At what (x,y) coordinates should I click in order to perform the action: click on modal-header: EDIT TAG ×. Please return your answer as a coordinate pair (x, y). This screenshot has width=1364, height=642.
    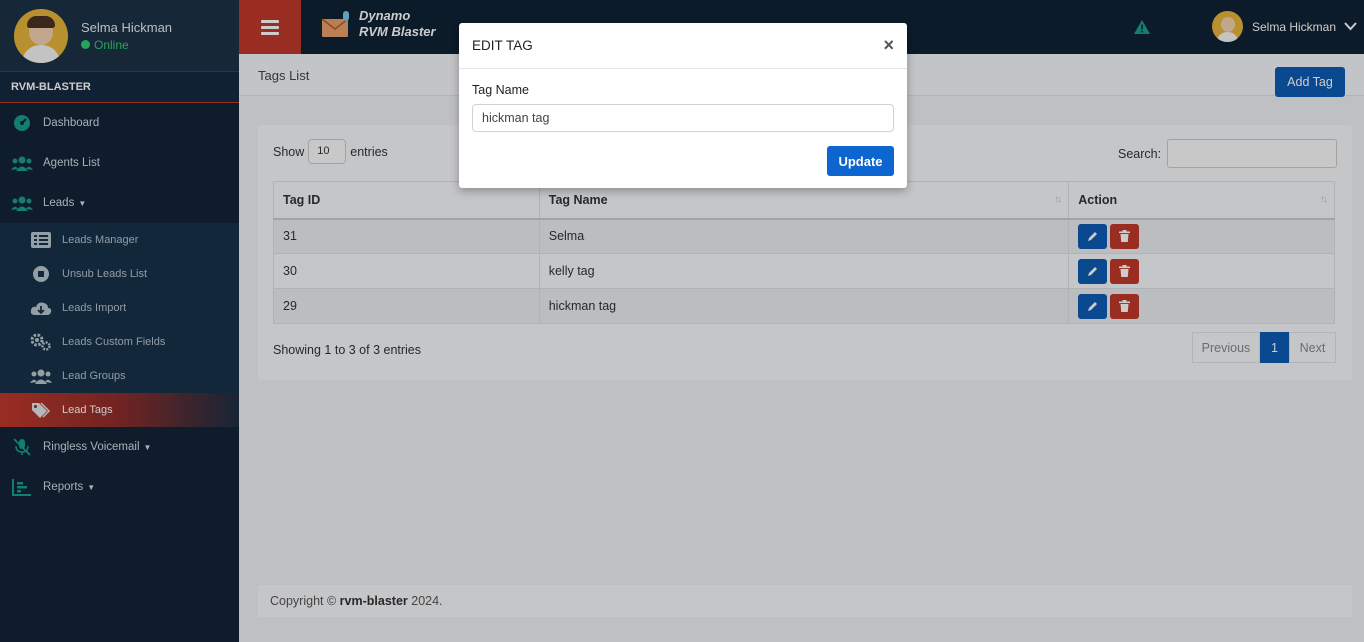
    Looking at the image, I should click on (683, 46).